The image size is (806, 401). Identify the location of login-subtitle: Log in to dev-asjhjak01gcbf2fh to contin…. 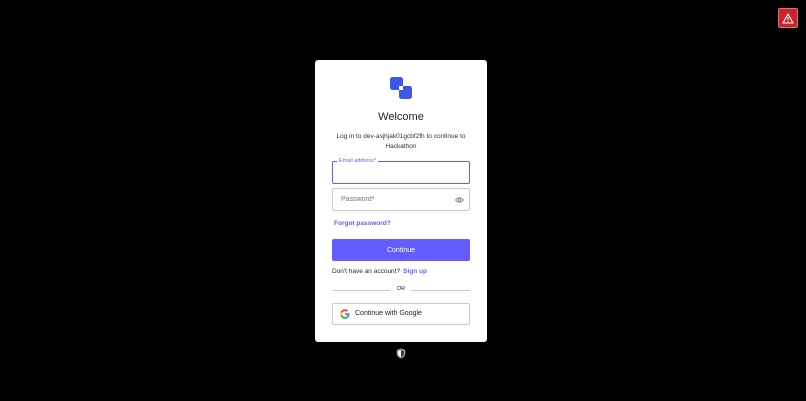
(401, 141).